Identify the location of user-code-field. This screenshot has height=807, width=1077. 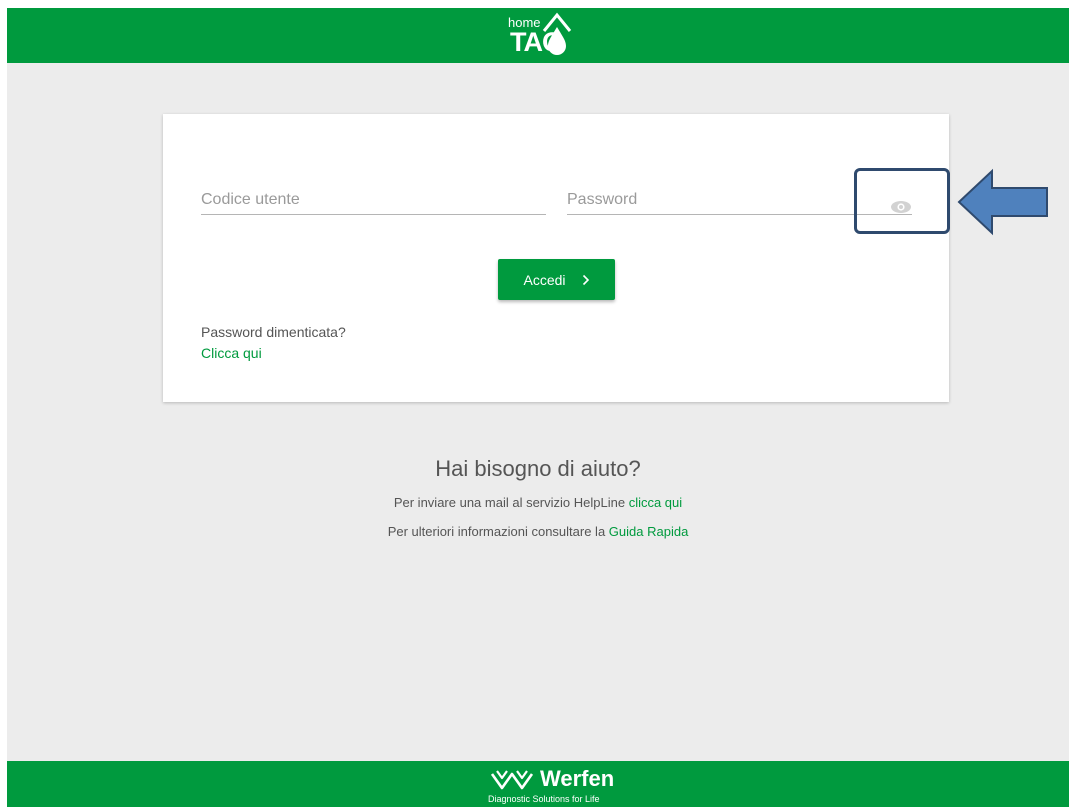
(373, 200).